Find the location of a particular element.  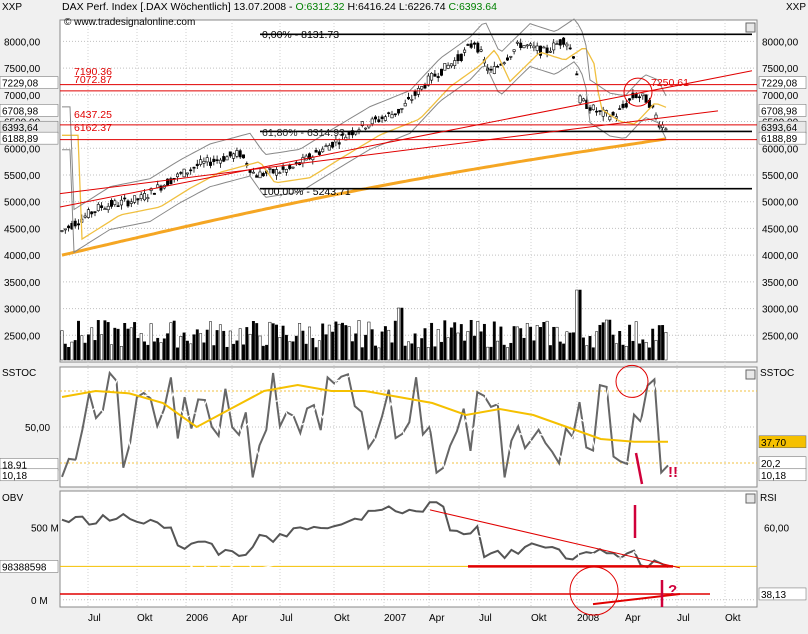

price-badge-left-3: 6188,89 is located at coordinates (20, 139).